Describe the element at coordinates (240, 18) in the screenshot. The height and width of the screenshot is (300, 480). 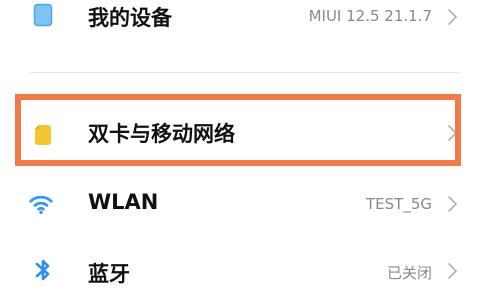
I see `settings-item-my-device: 我的设备 MIUI 12.5 21.1.7` at that location.